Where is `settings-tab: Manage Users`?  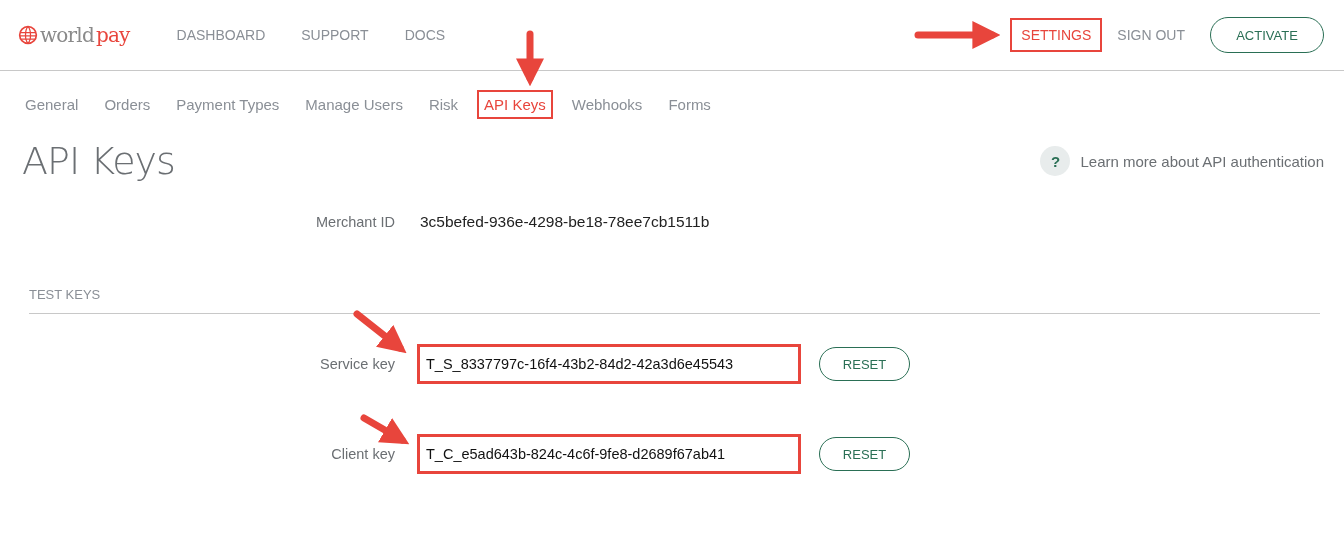
settings-tab: Manage Users is located at coordinates (354, 104).